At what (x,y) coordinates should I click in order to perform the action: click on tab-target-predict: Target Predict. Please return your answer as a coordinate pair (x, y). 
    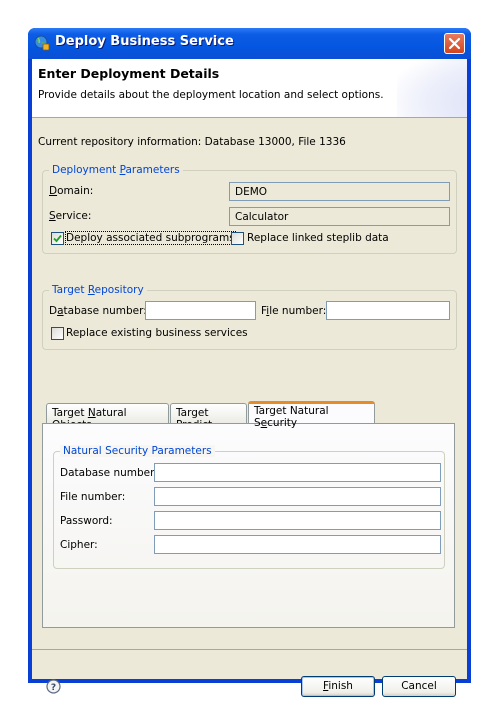
    Looking at the image, I should click on (208, 417).